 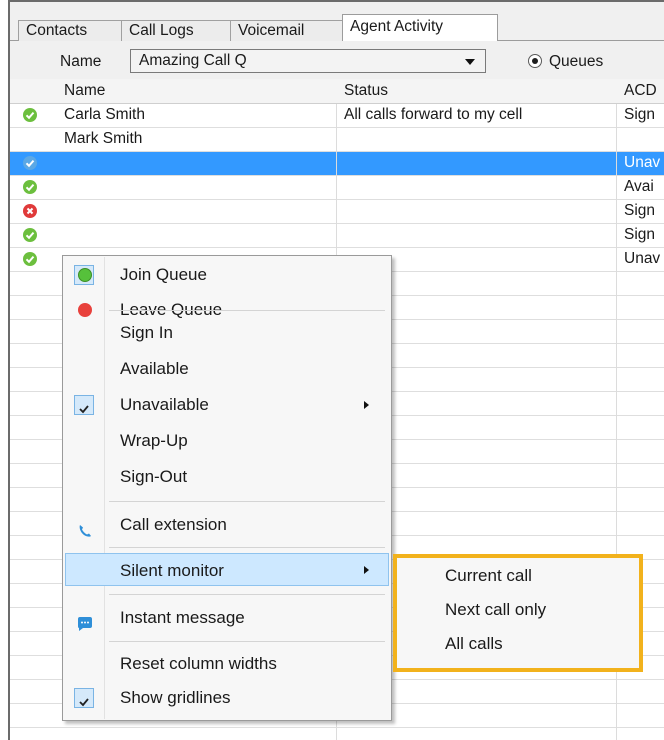 What do you see at coordinates (30, 211) in the screenshot?
I see `red-x-icon` at bounding box center [30, 211].